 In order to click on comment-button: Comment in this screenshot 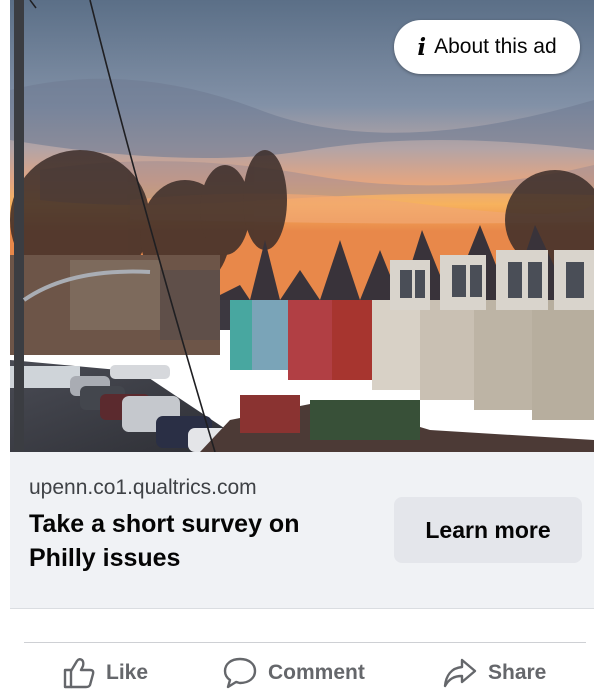, I will do `click(293, 673)`.